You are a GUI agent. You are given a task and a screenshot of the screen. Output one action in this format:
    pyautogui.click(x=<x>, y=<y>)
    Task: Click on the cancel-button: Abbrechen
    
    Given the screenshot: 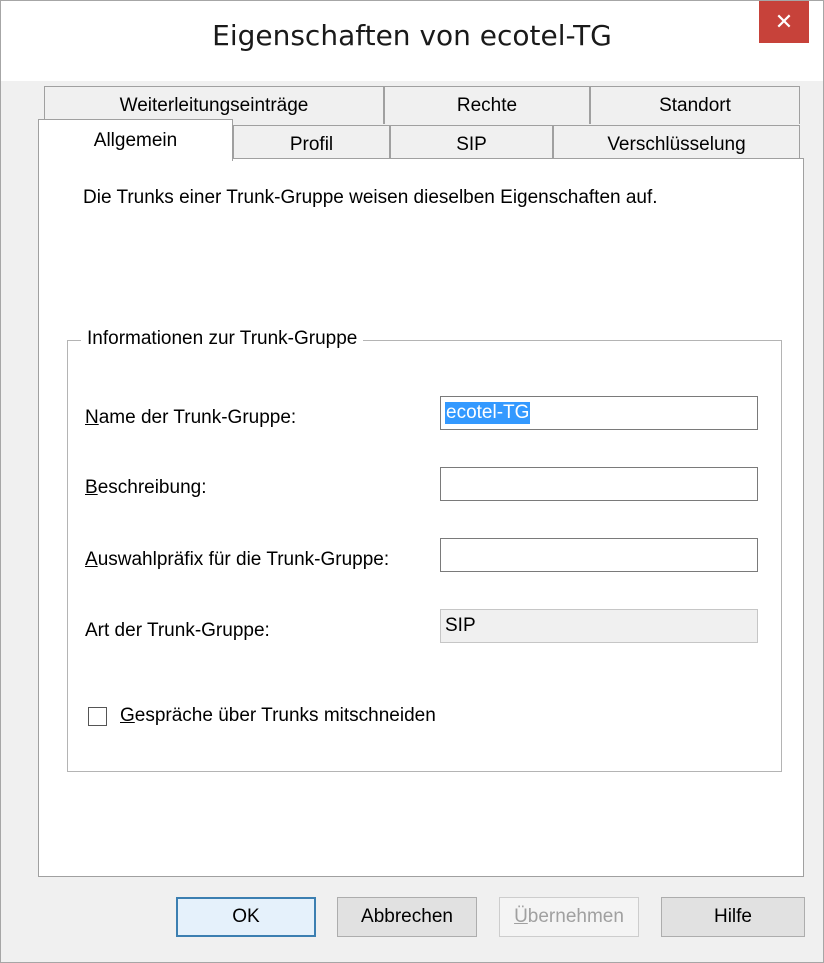 What is the action you would take?
    pyautogui.click(x=407, y=917)
    